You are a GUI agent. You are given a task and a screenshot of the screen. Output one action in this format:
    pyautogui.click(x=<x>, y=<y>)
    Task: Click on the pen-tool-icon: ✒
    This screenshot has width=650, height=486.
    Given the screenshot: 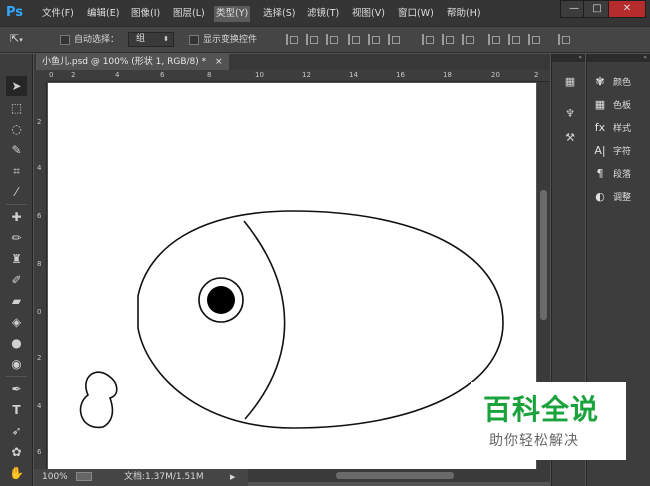 What is the action you would take?
    pyautogui.click(x=16, y=389)
    